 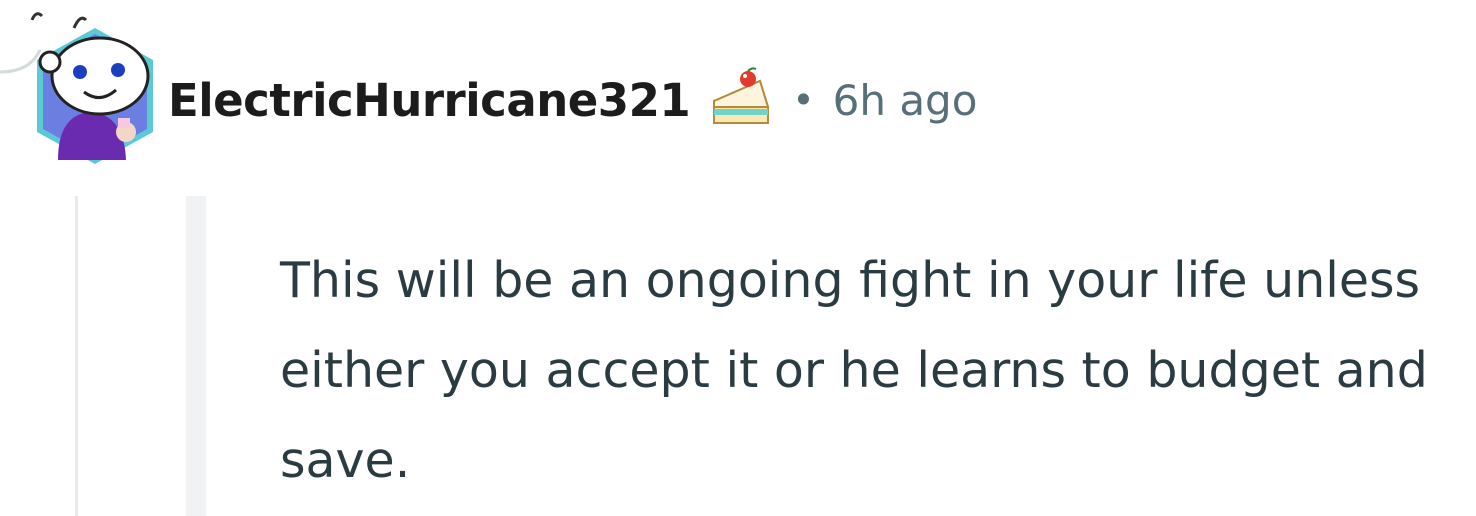 What do you see at coordinates (741, 100) in the screenshot?
I see `cake-day-icon` at bounding box center [741, 100].